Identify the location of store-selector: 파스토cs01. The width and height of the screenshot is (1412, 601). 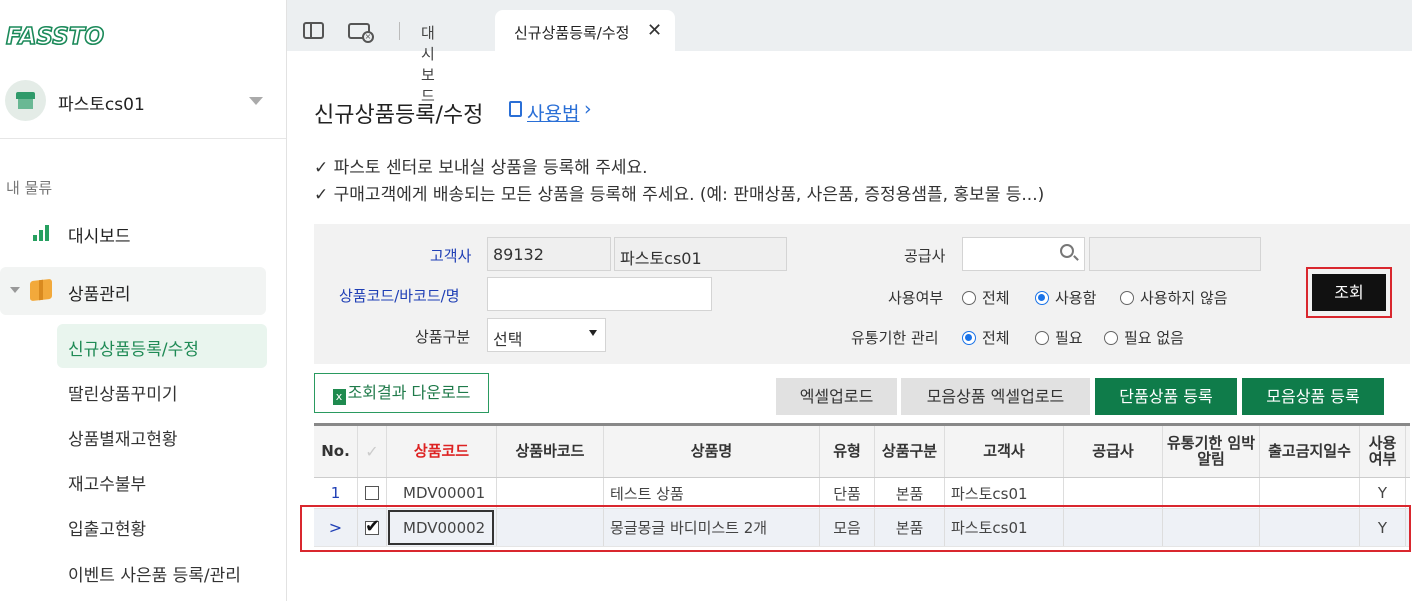
(143, 108).